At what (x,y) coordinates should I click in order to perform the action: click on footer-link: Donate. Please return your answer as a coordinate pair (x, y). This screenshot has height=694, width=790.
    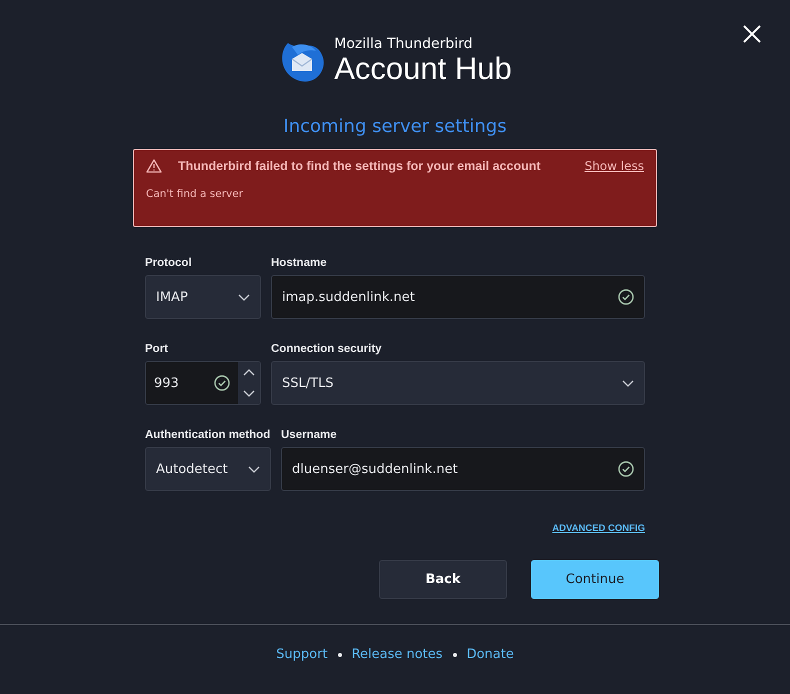
    Looking at the image, I should click on (490, 654).